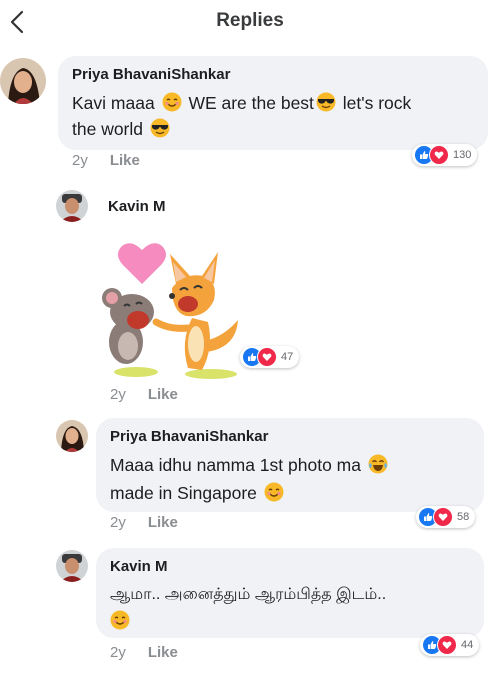  I want to click on reaction-summary: 58, so click(446, 517).